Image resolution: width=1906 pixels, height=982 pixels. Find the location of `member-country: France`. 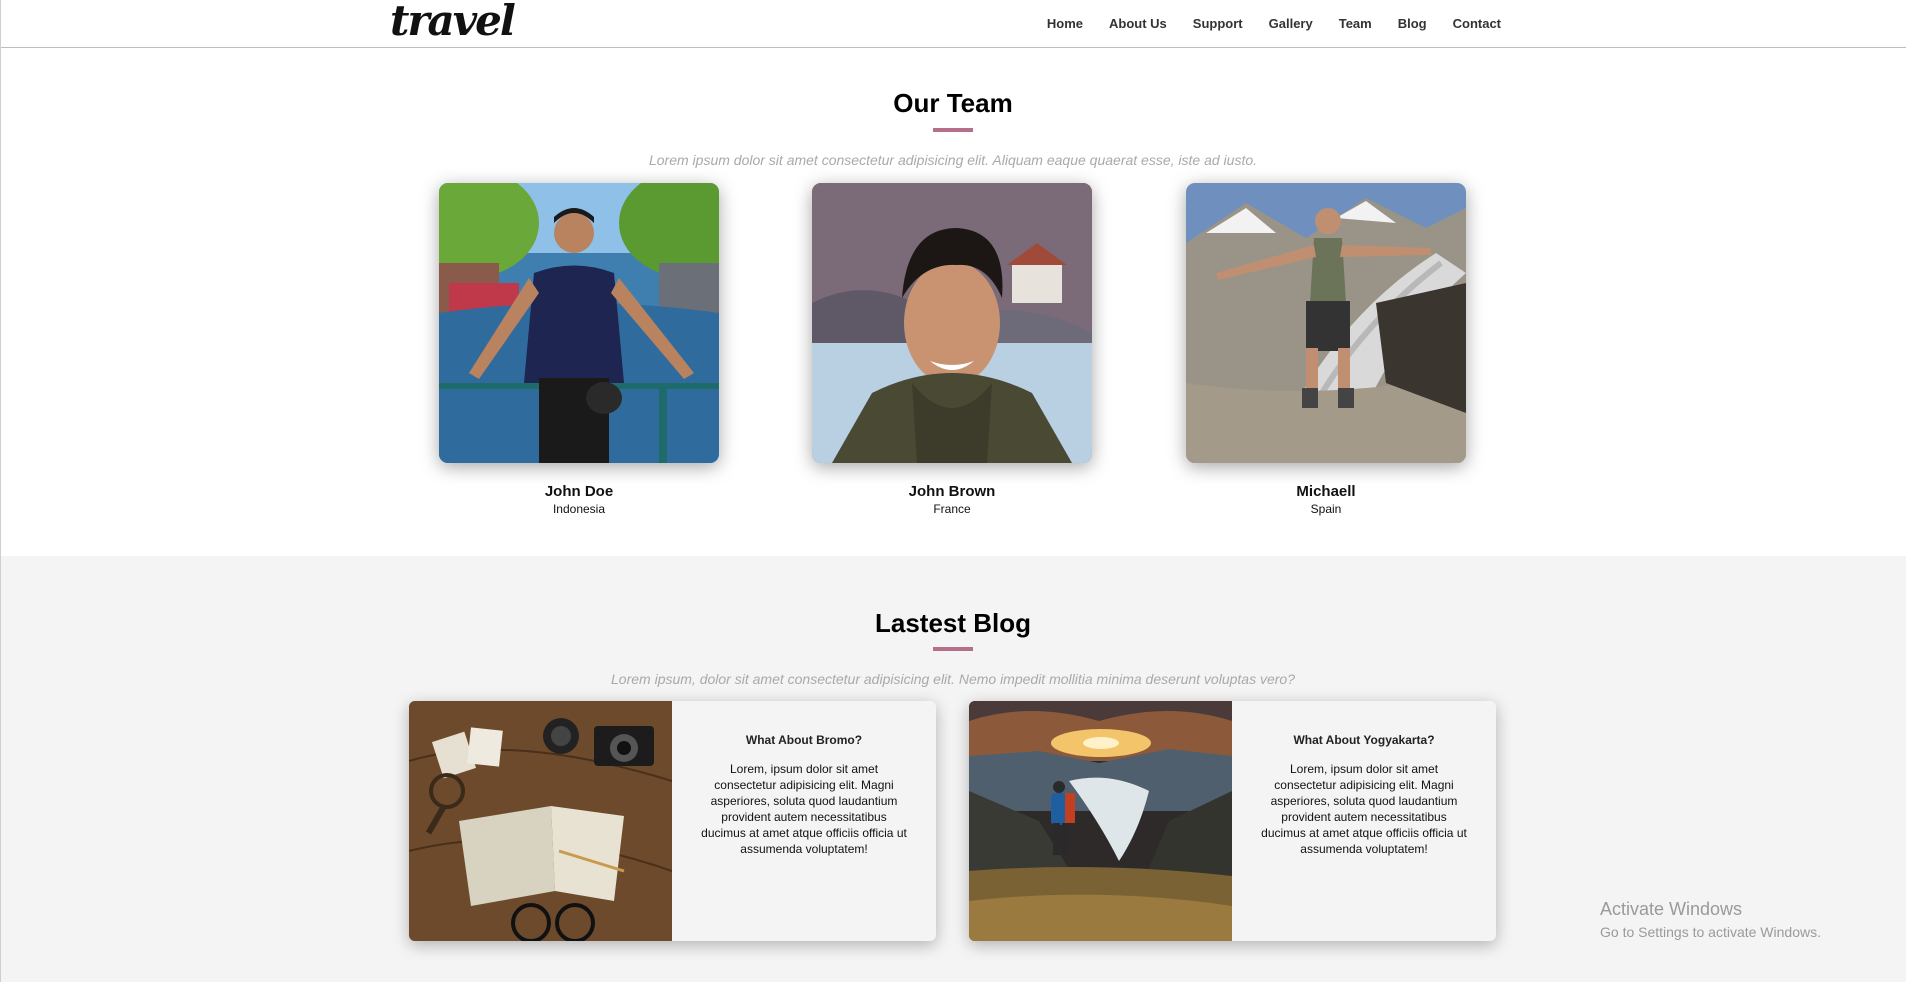

member-country: France is located at coordinates (952, 509).